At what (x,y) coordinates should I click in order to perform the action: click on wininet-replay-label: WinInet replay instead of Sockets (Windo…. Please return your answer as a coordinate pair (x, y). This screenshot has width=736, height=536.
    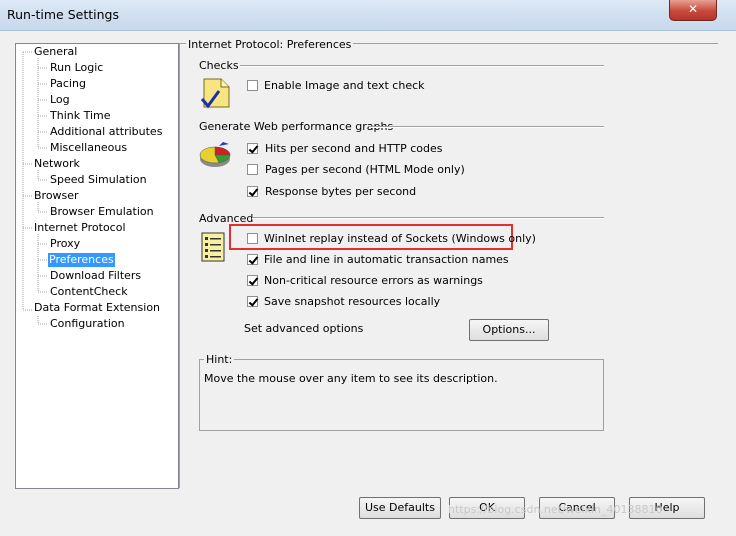
    Looking at the image, I should click on (400, 238).